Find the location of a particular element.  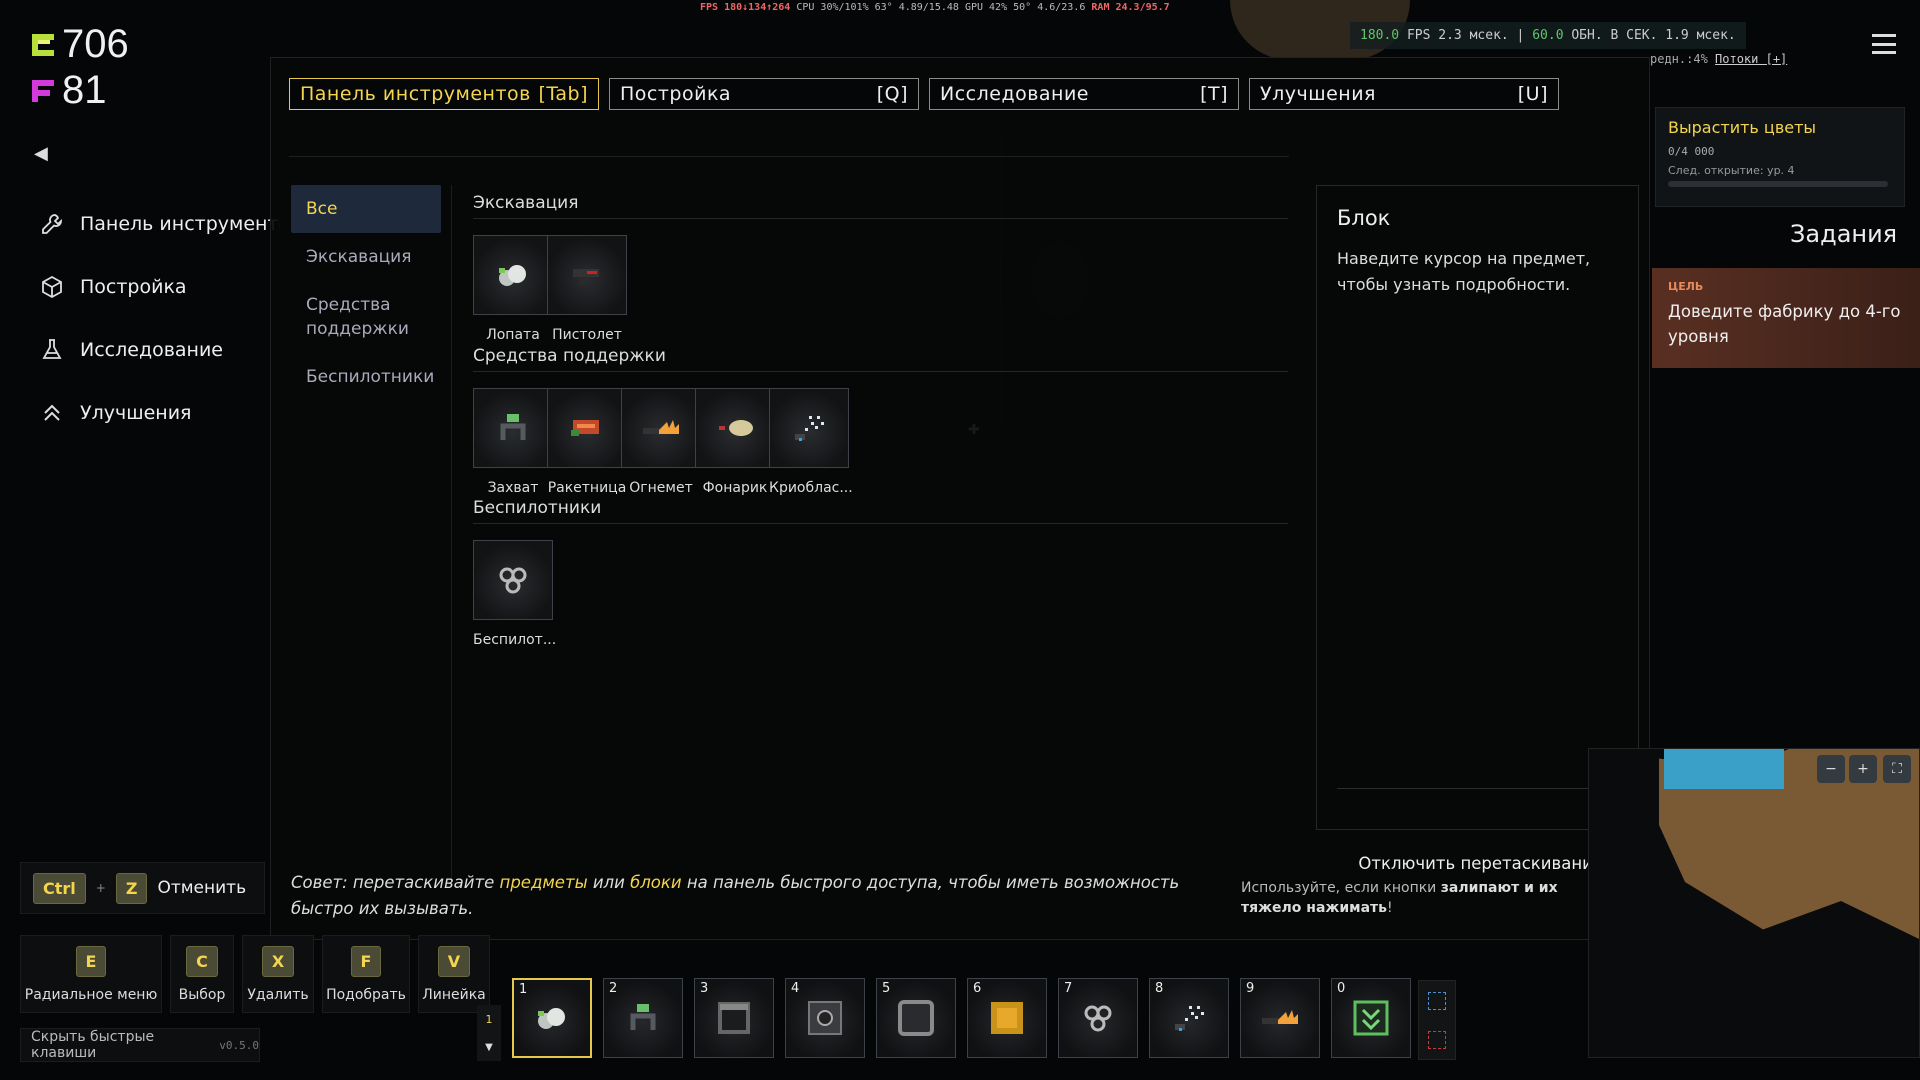

item-grab: Захват is located at coordinates (513, 442).